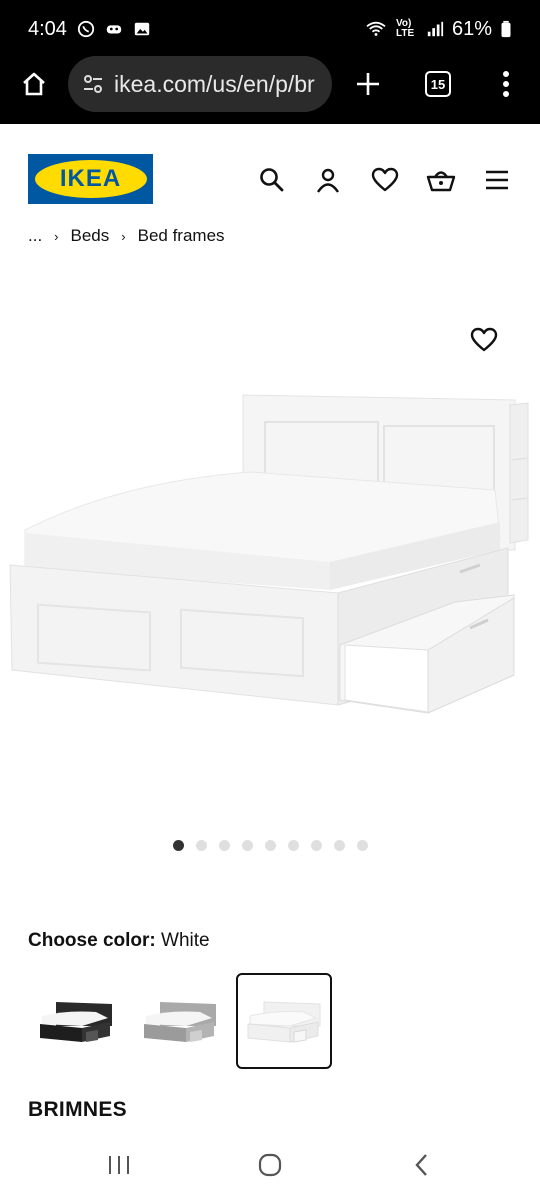 Image resolution: width=540 pixels, height=1200 pixels. What do you see at coordinates (86, 29) in the screenshot?
I see `viber-icon` at bounding box center [86, 29].